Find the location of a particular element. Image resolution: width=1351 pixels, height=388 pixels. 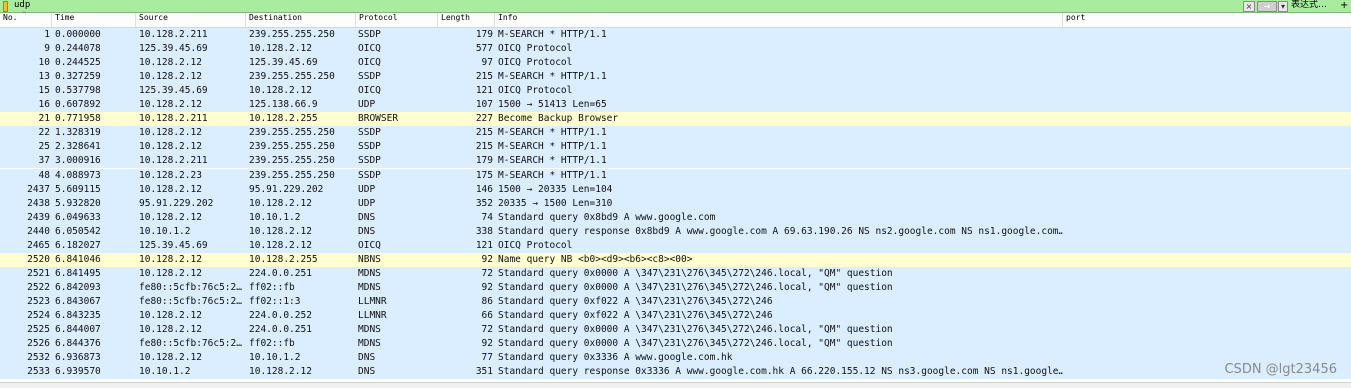

clear-filter-icon: × is located at coordinates (1249, 6).